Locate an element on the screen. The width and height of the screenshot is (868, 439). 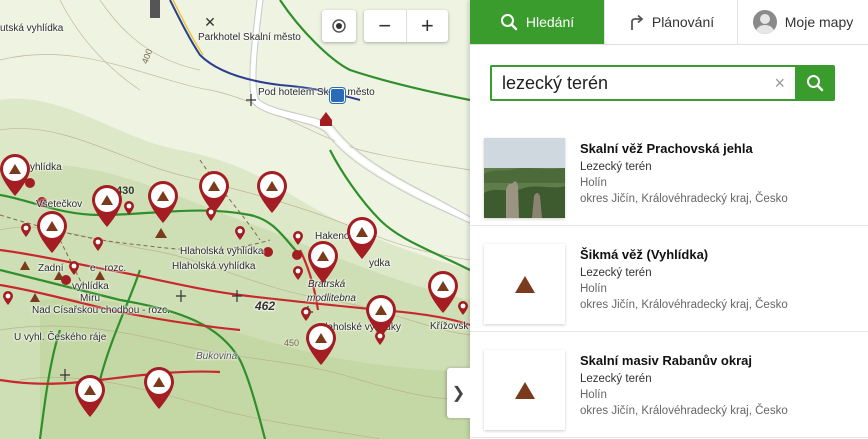
contour-label-450: 450 is located at coordinates (292, 343).